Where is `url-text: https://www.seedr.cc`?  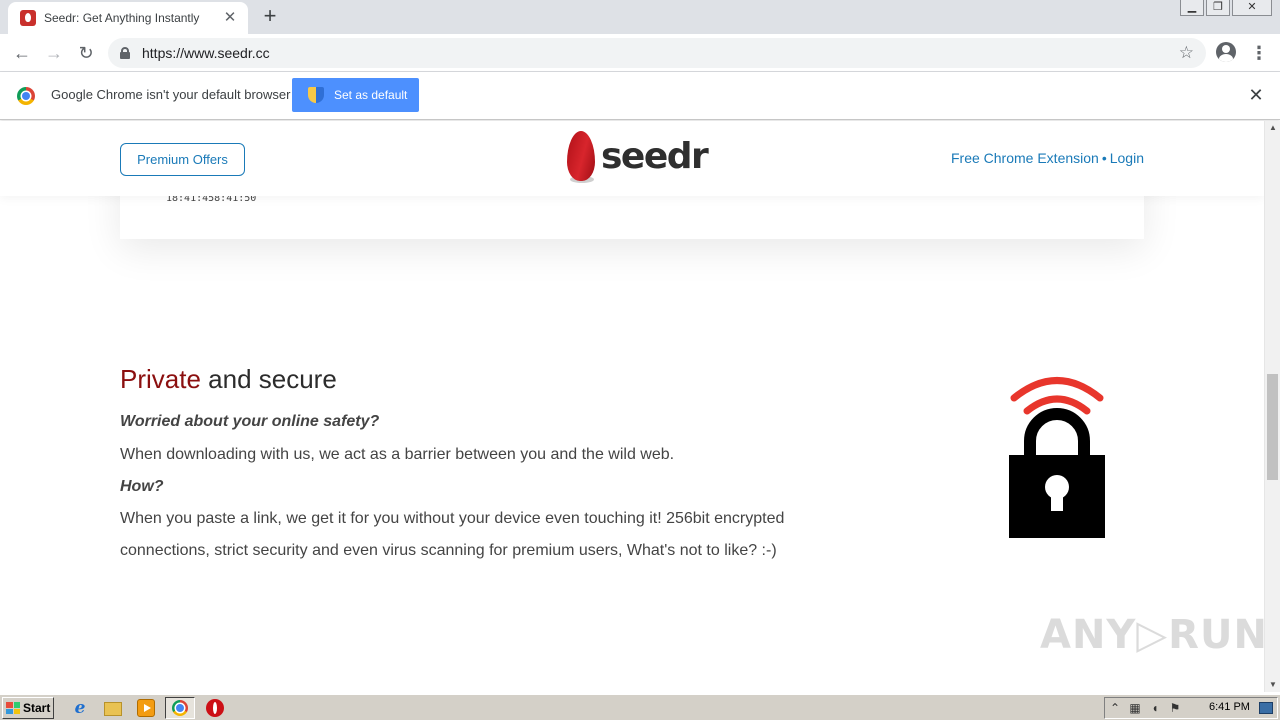
url-text: https://www.seedr.cc is located at coordinates (660, 53).